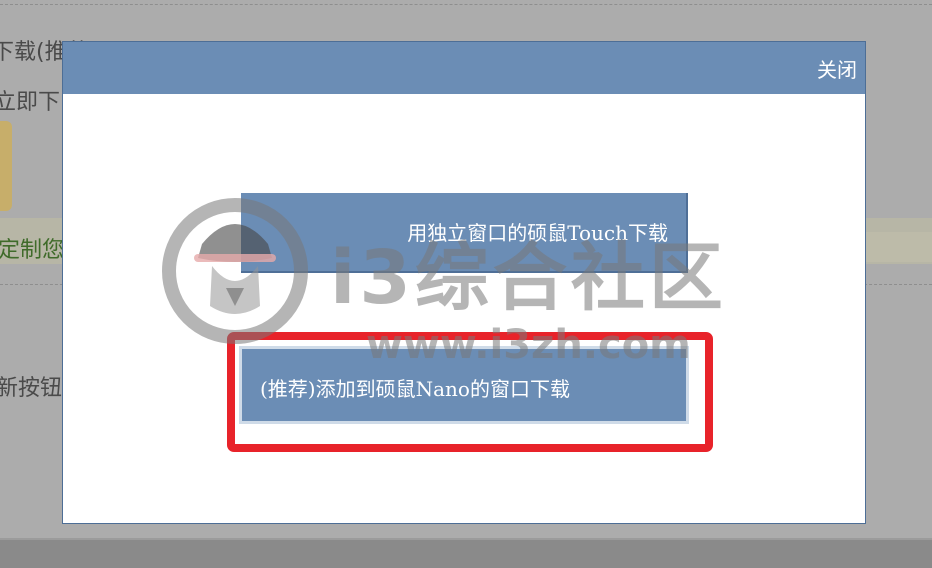  Describe the element at coordinates (464, 68) in the screenshot. I see `dialog-header: 关闭` at that location.